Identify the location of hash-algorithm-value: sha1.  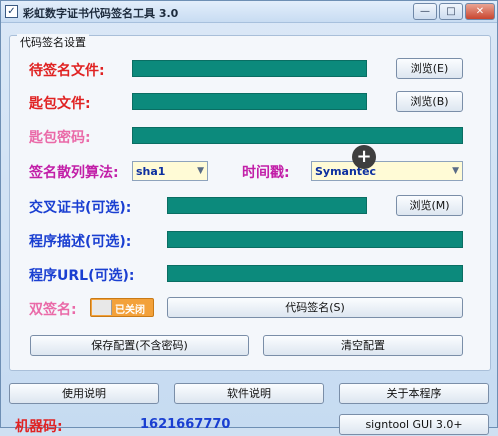
(151, 171).